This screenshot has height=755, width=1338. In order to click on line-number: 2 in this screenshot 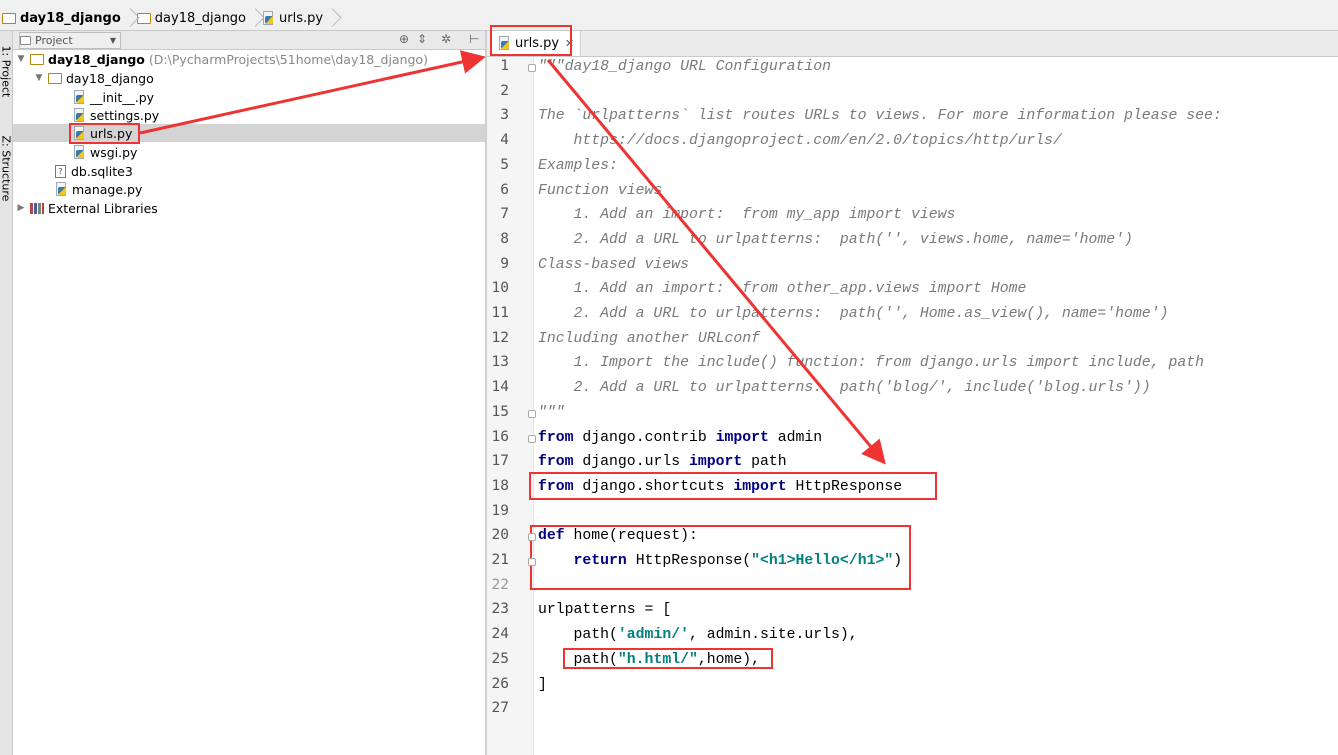, I will do `click(504, 90)`.